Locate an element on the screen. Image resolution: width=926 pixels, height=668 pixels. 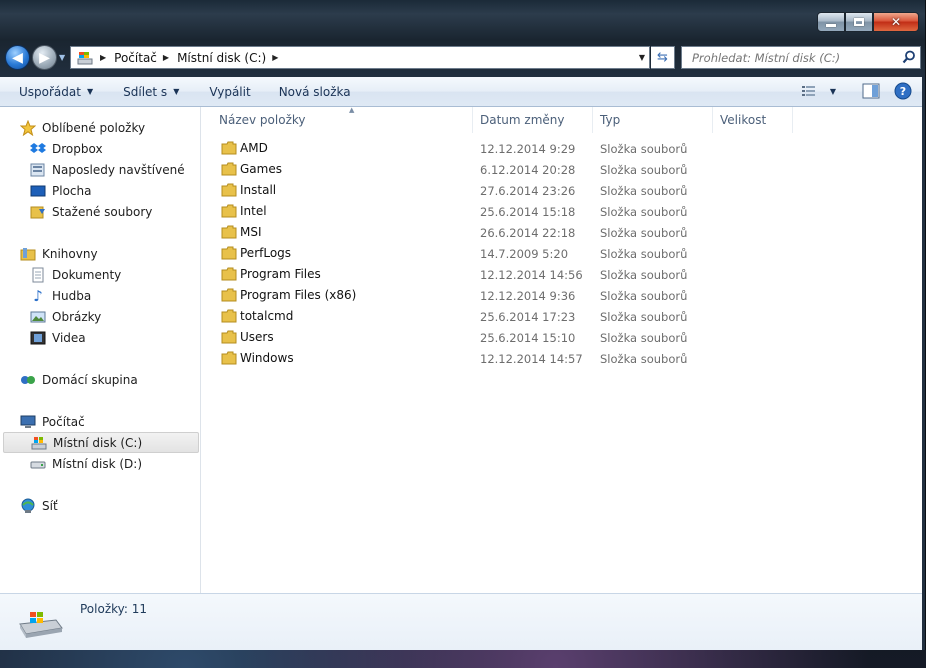
back-button: ◀ is located at coordinates (17, 57).